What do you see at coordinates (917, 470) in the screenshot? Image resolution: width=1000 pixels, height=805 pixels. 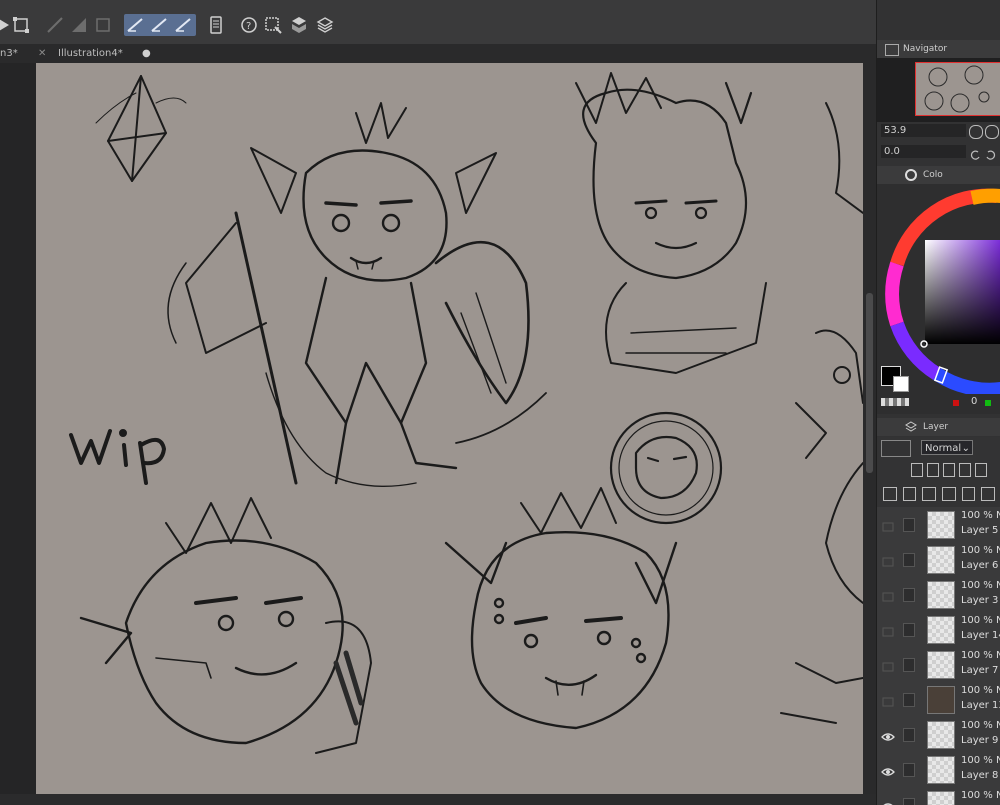 I see `clip-layer-icon` at bounding box center [917, 470].